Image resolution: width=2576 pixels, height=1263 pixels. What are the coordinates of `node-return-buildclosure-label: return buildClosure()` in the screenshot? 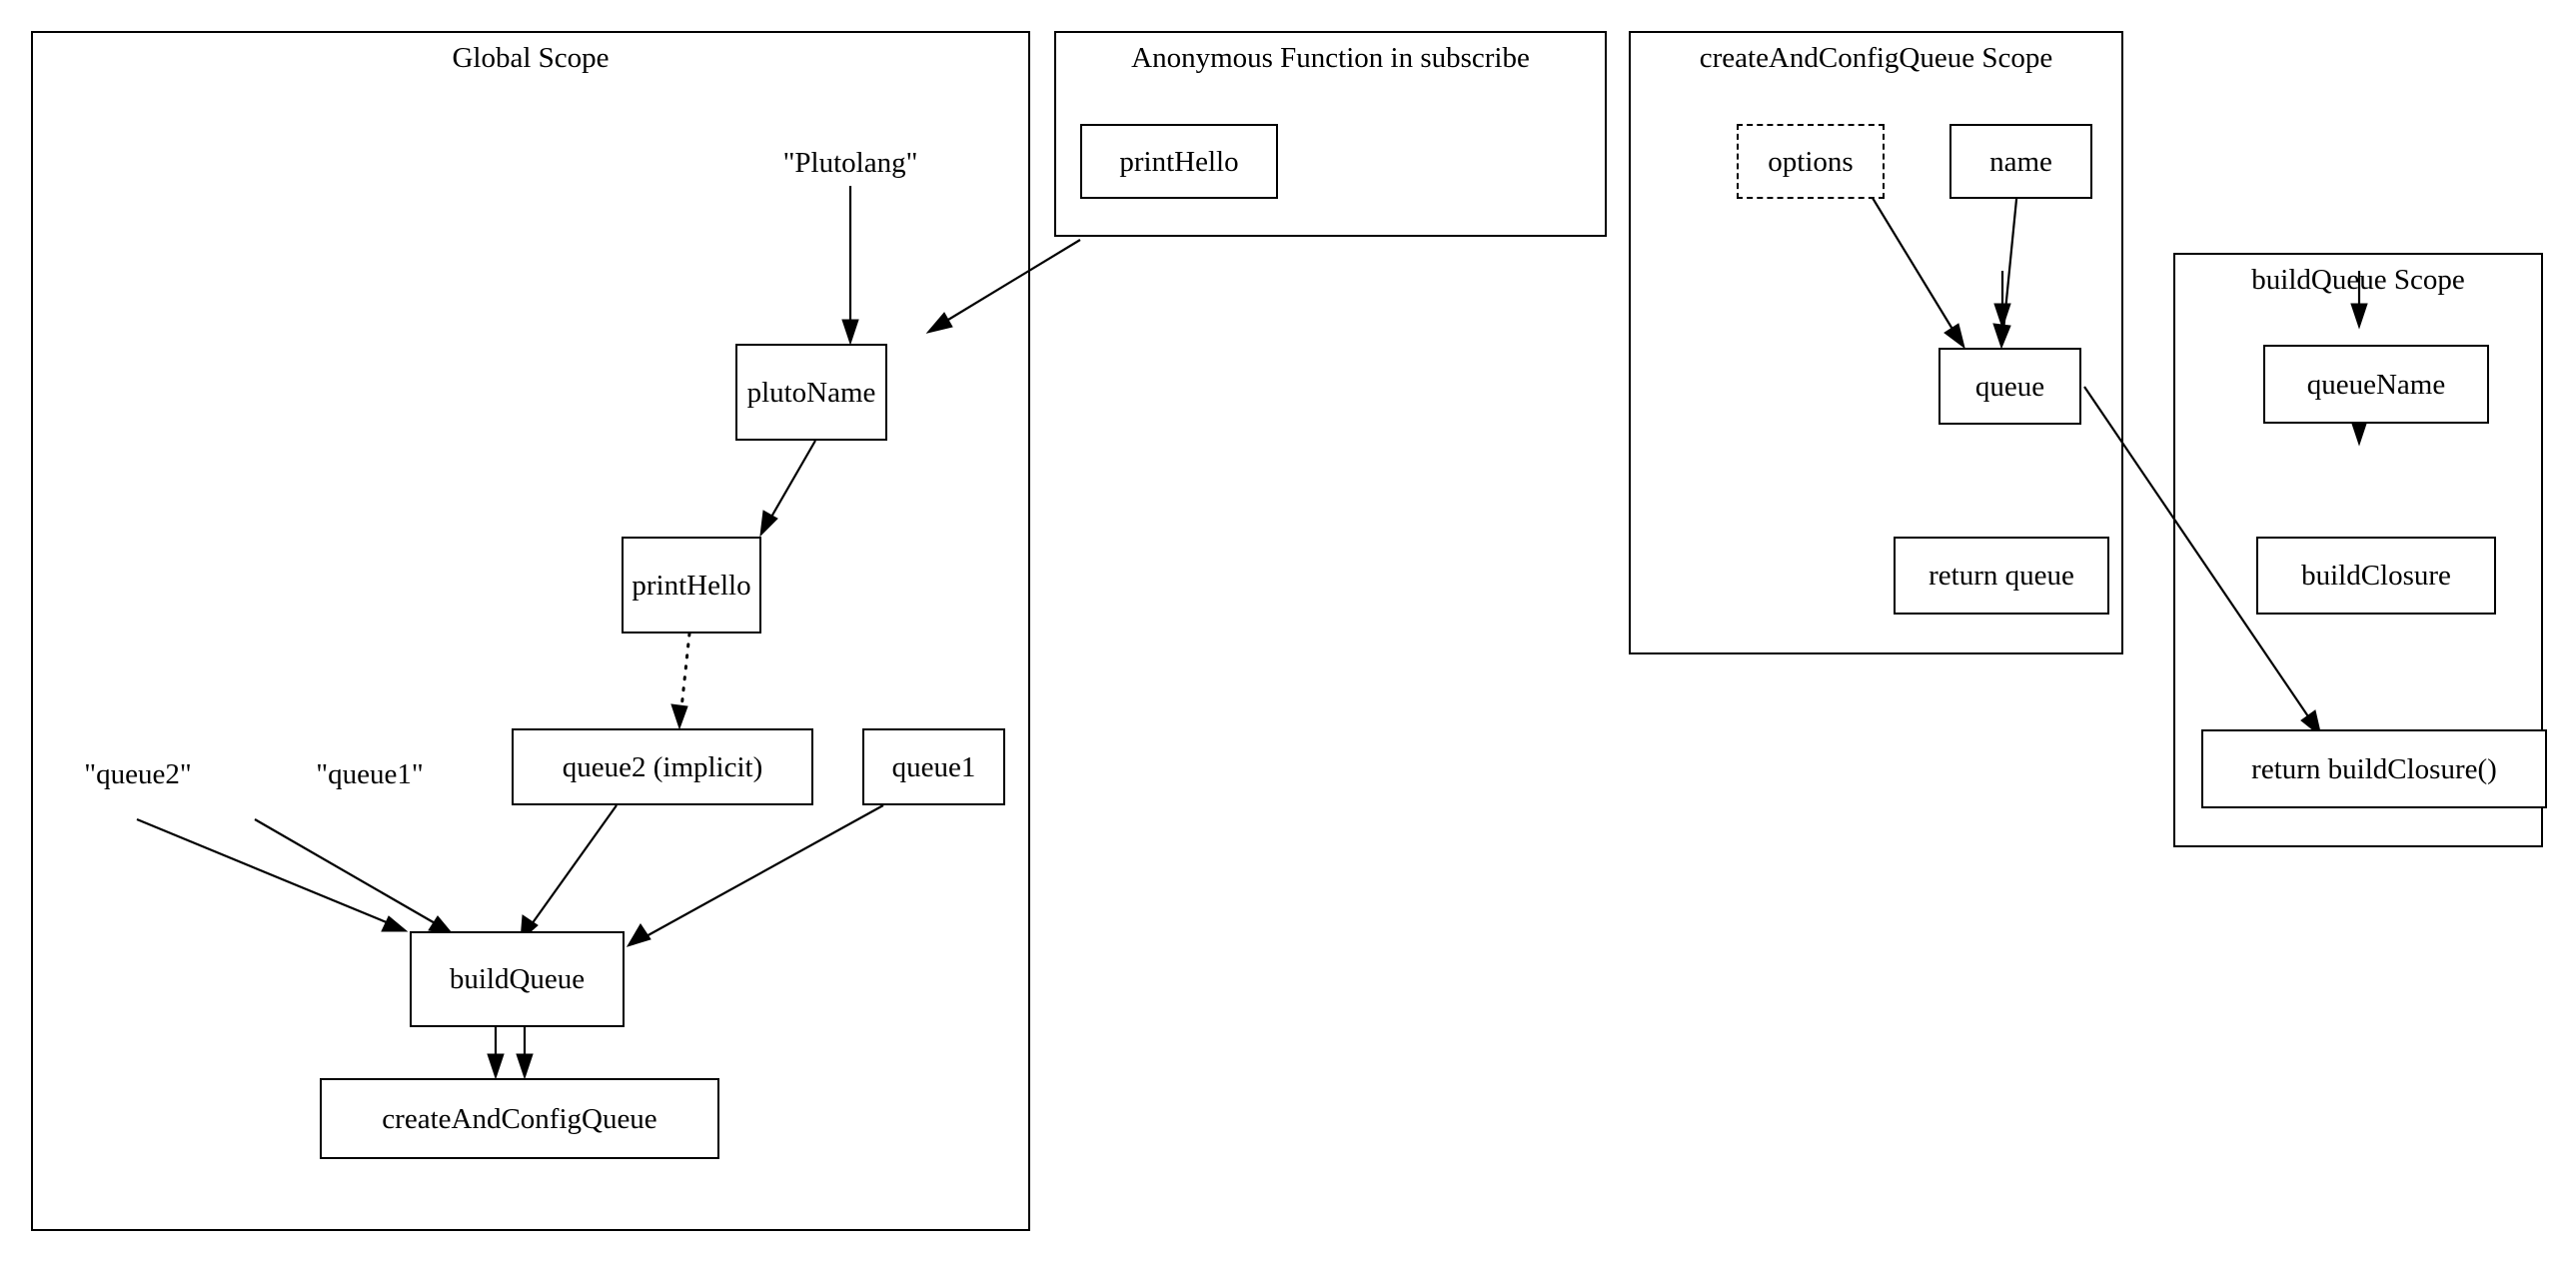 It's located at (2374, 768).